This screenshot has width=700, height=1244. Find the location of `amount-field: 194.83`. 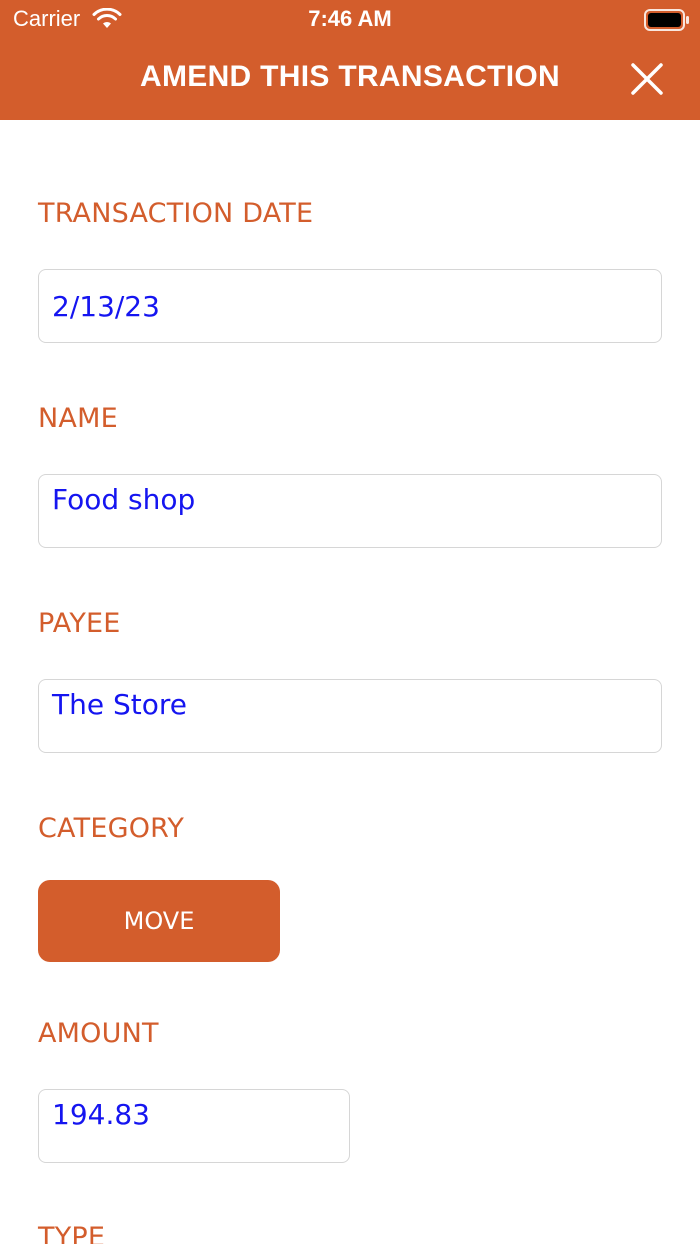

amount-field: 194.83 is located at coordinates (194, 1126).